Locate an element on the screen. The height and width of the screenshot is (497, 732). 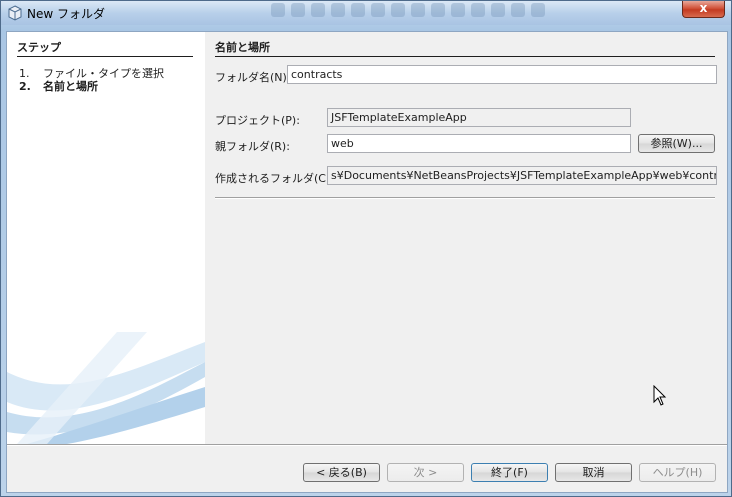
title-bar: New フォルダ x is located at coordinates (366, 13).